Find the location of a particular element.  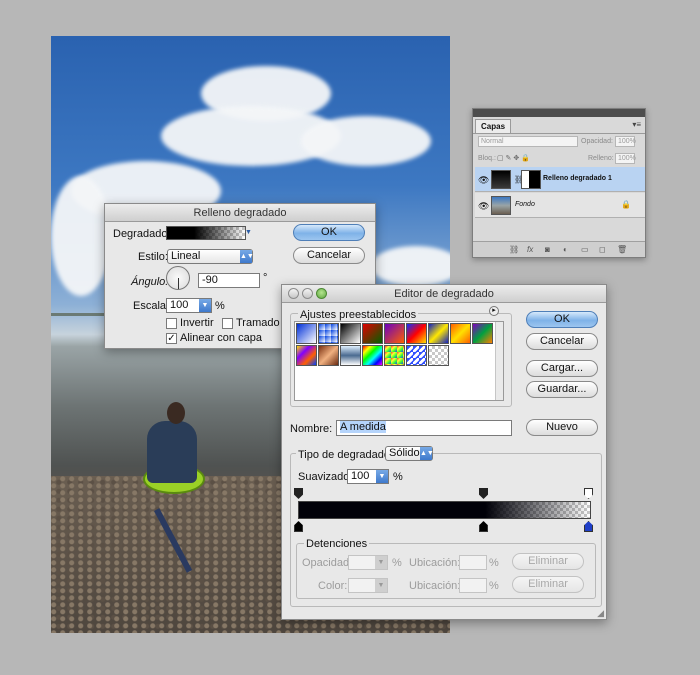

dither-label: Tramado is located at coordinates (258, 323).